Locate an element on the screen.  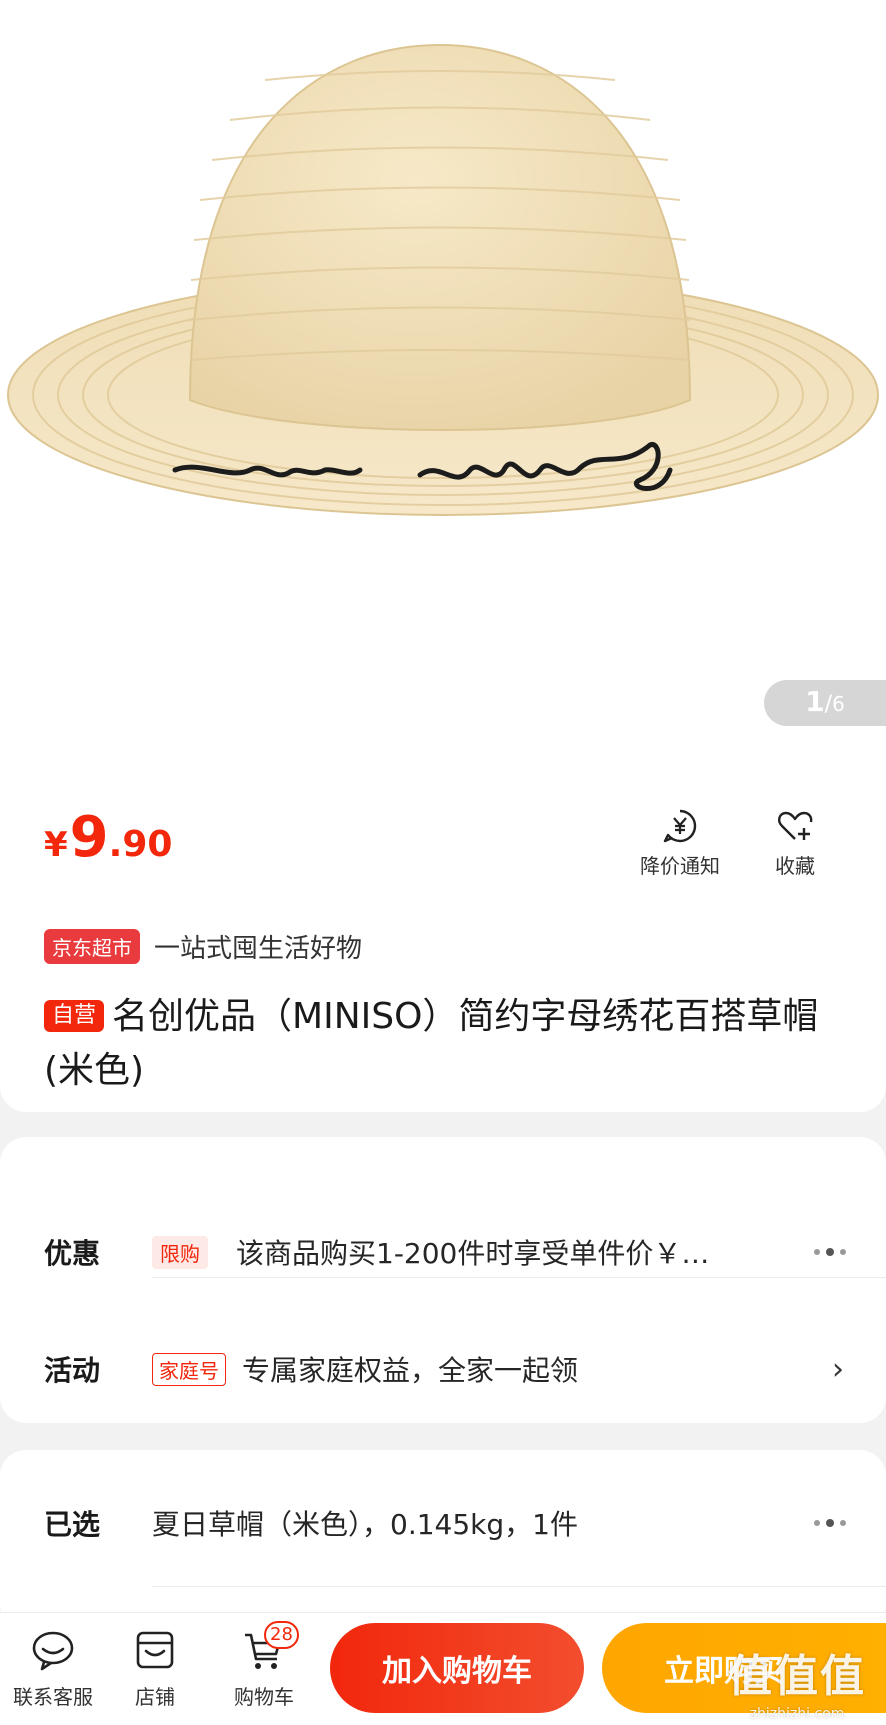
store-slogan: 一站式囤生活好物 is located at coordinates (258, 949).